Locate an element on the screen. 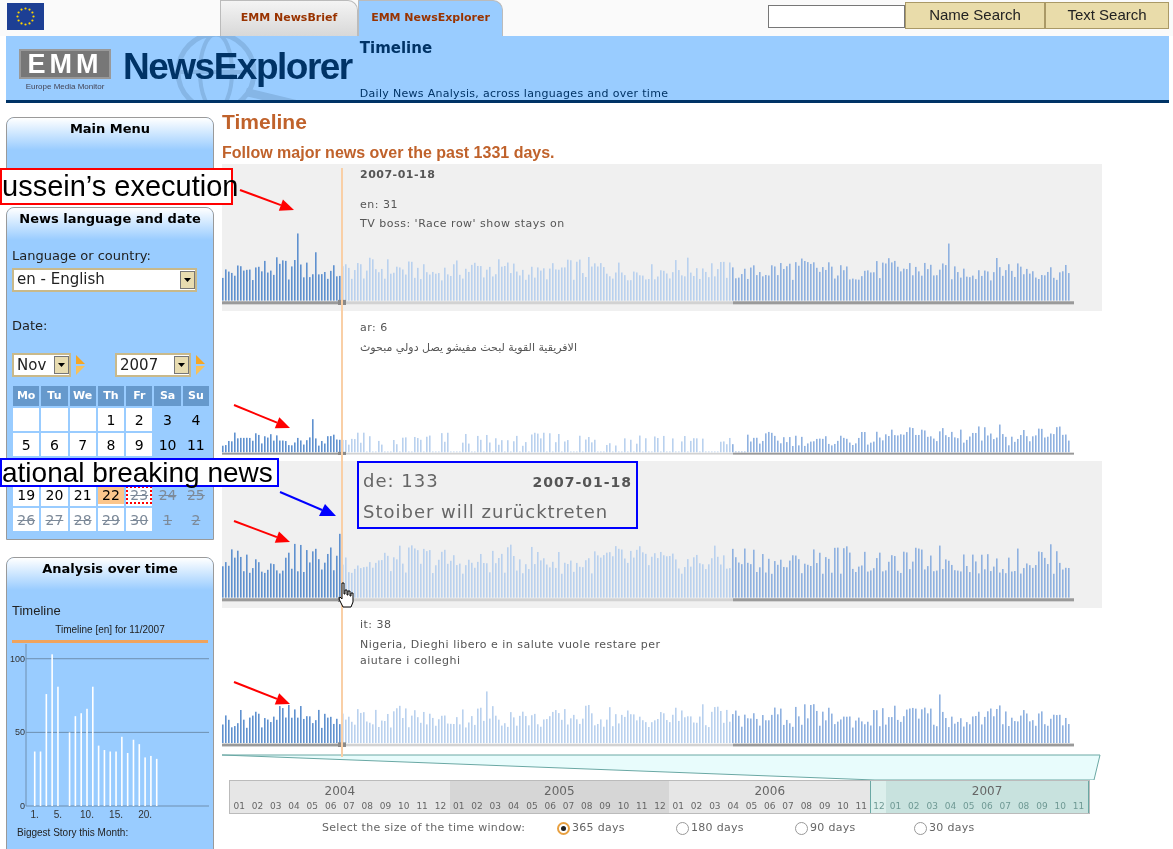 This screenshot has height=849, width=1173. headline: Nigeria, Dieghi libero e in salute vuole restare per aiutare i colleghi is located at coordinates (511, 652).